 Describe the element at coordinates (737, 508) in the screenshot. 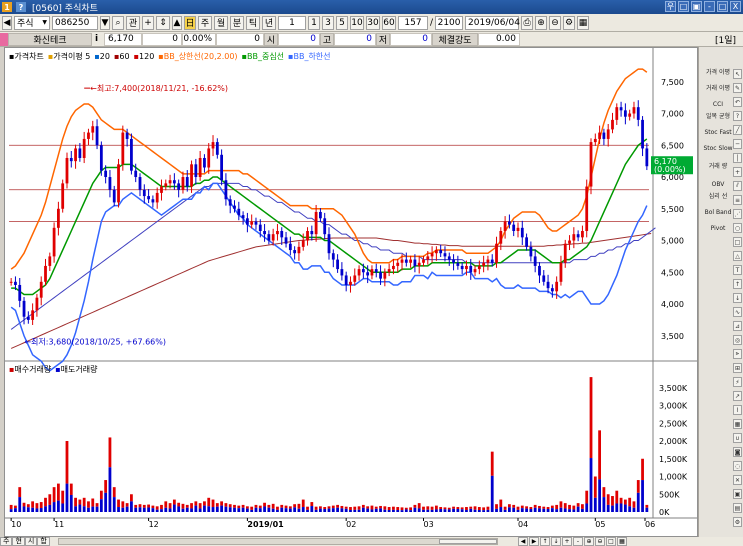

I see `load-tool-icon: ▤` at that location.